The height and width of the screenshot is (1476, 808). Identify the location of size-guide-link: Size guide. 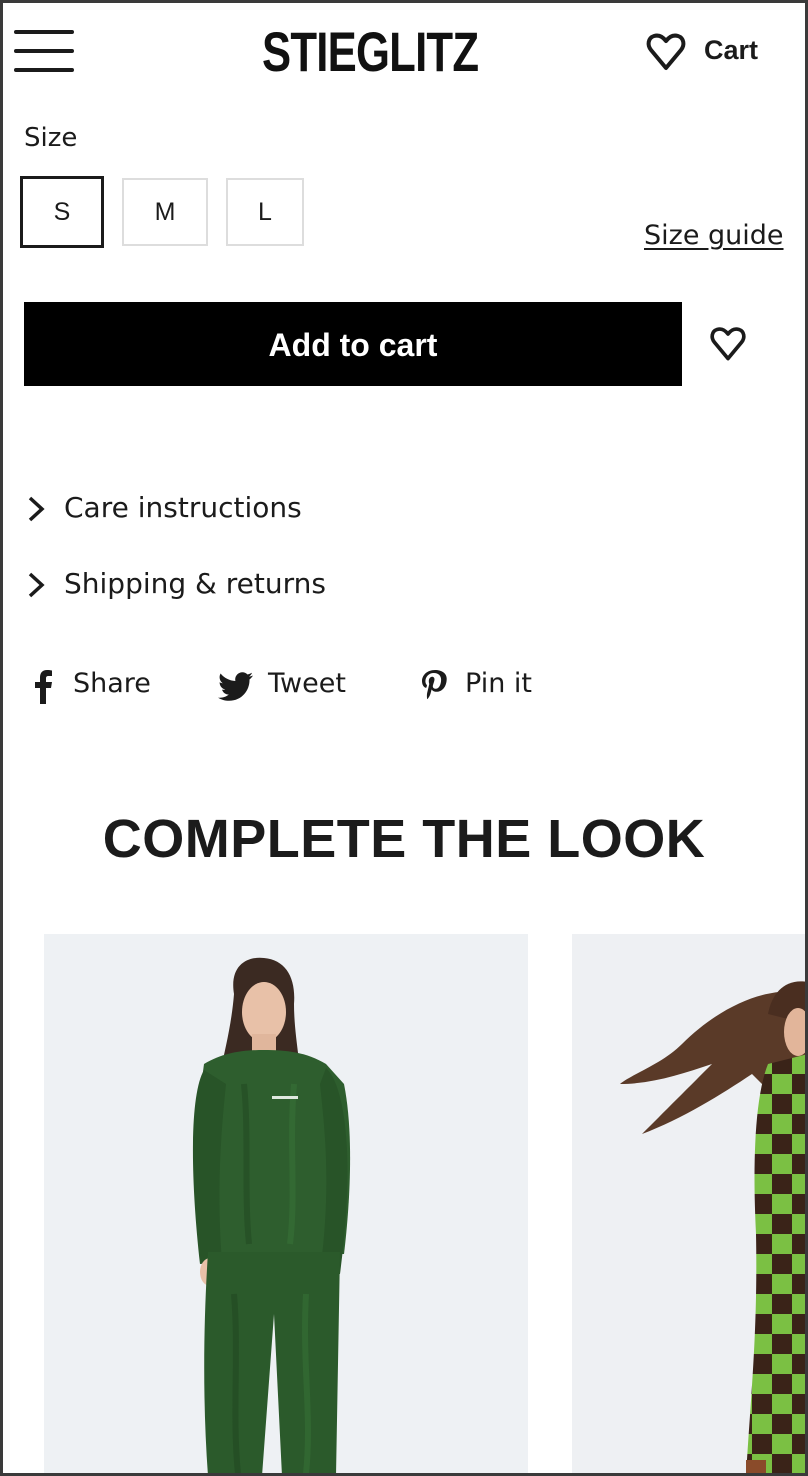
(714, 236).